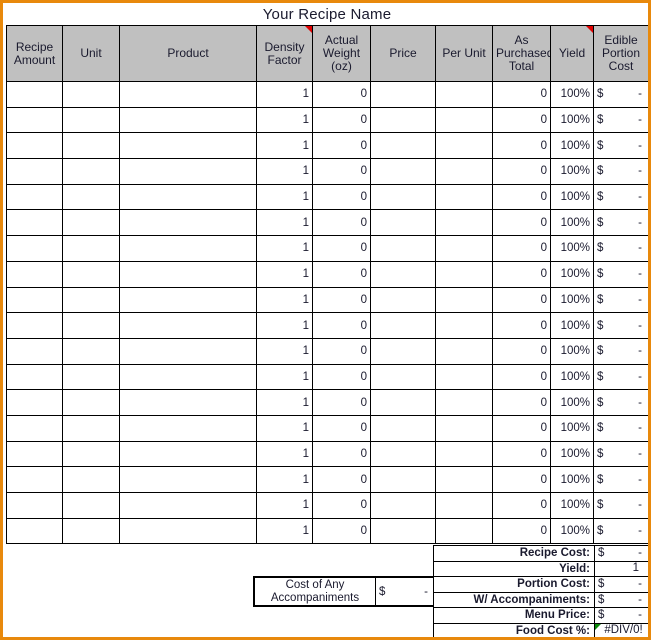 The height and width of the screenshot is (640, 651). Describe the element at coordinates (521, 53) in the screenshot. I see `column-header-as-purchased-total: As Purchased Total` at that location.